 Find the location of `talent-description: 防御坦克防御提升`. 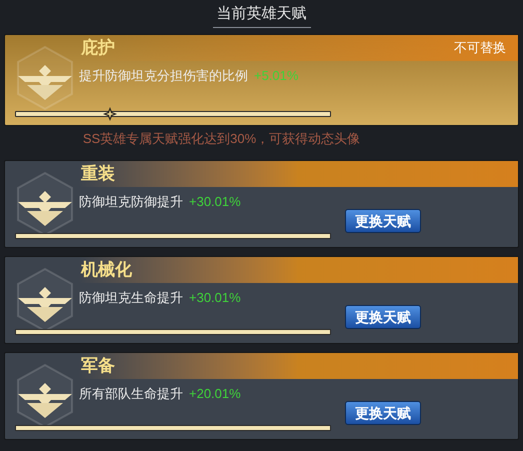

talent-description: 防御坦克防御提升 is located at coordinates (131, 202).